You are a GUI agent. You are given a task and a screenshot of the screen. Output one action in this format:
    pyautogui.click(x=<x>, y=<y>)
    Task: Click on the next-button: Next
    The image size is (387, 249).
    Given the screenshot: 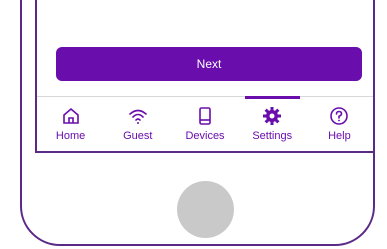 What is the action you would take?
    pyautogui.click(x=209, y=64)
    